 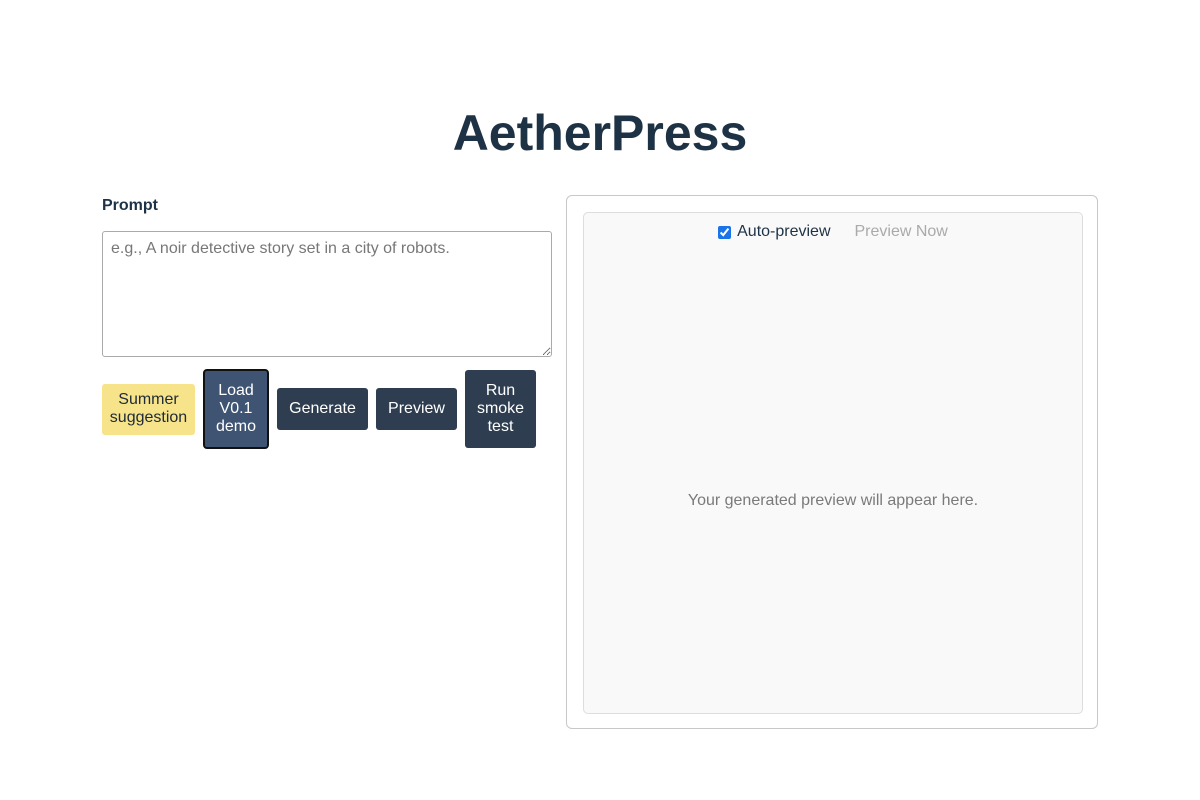 I want to click on auto-preview-toggle: Auto-preview, so click(x=774, y=232).